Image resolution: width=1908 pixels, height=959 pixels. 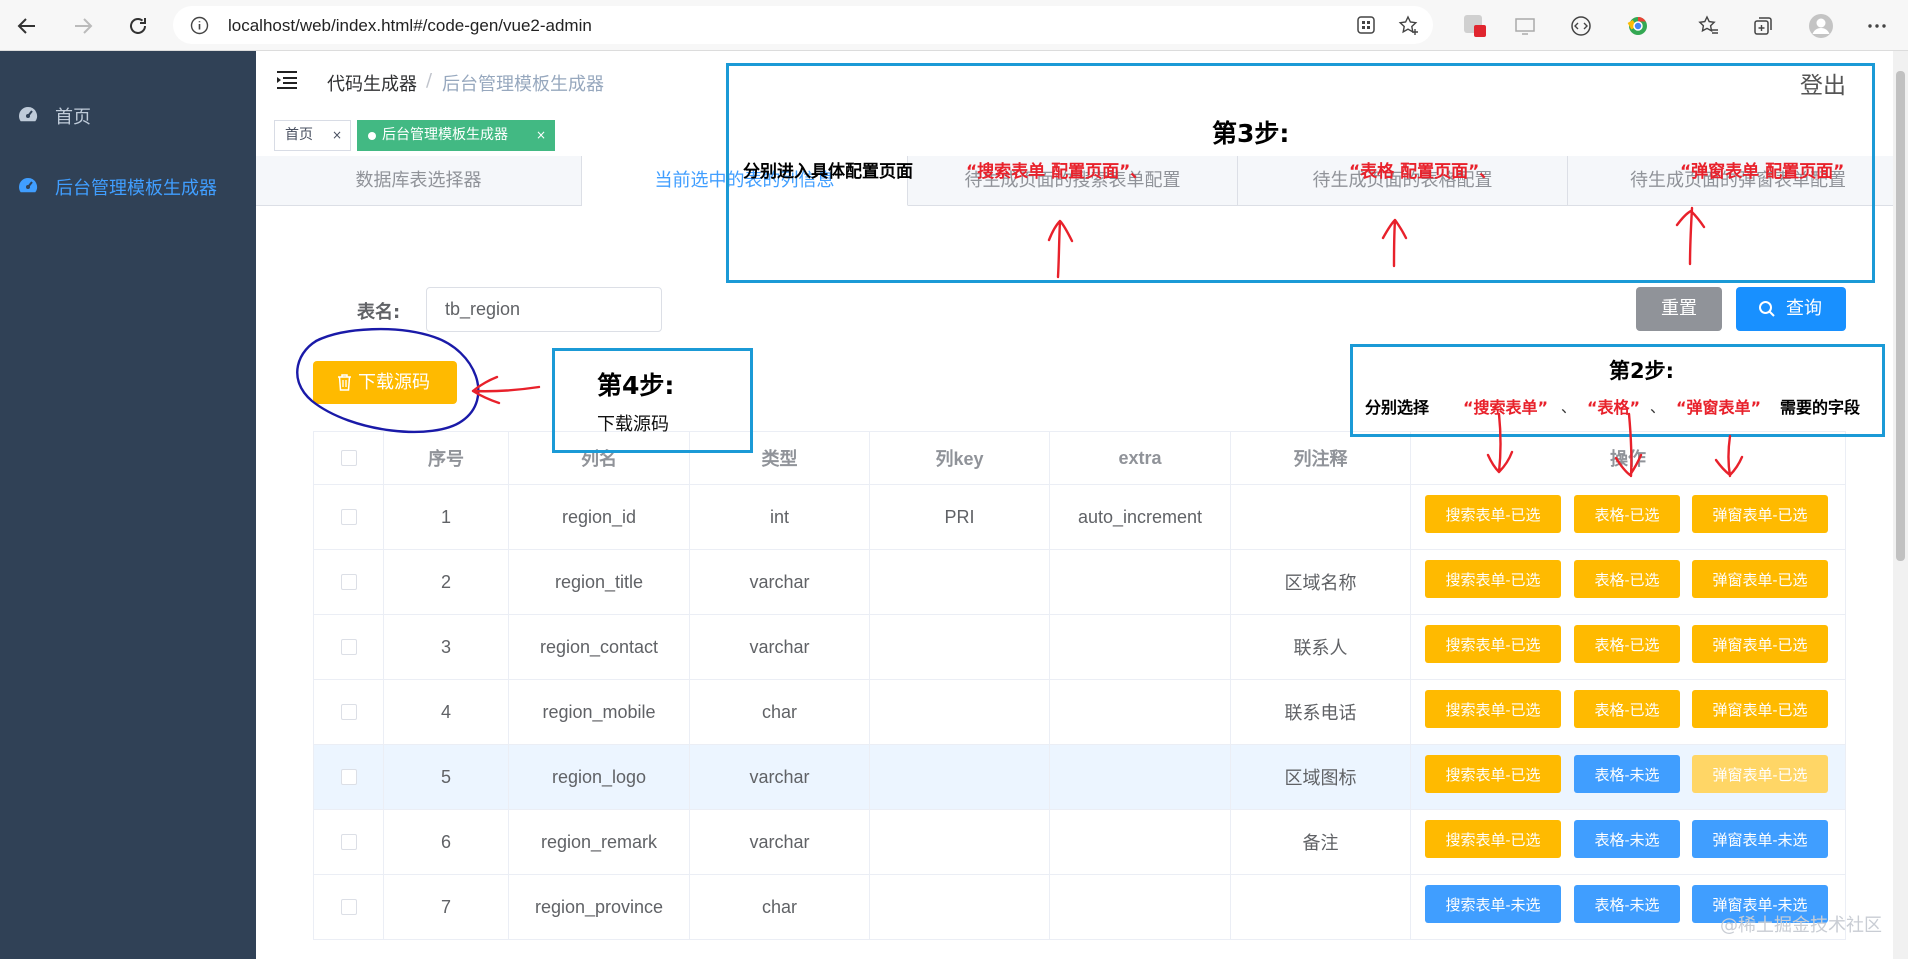 What do you see at coordinates (506, 390) in the screenshot?
I see `arrow-left-icon` at bounding box center [506, 390].